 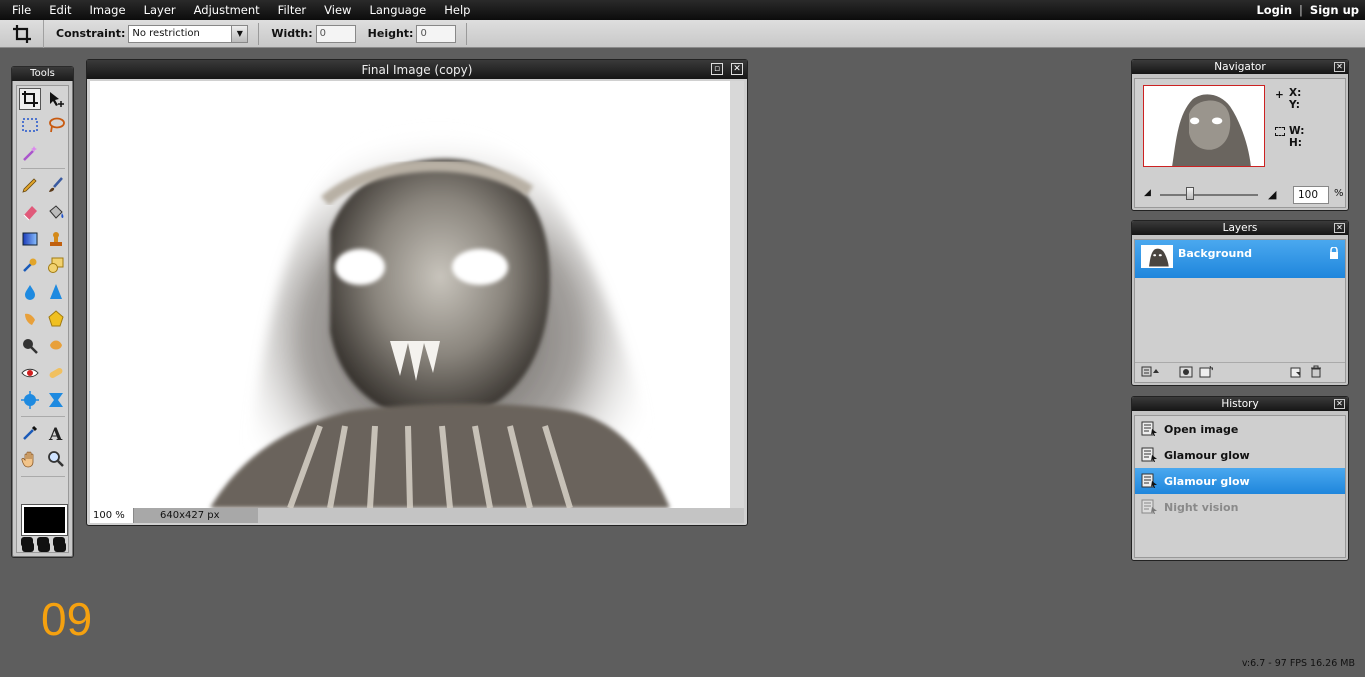 I want to click on dodge-icon, so click(x=30, y=346).